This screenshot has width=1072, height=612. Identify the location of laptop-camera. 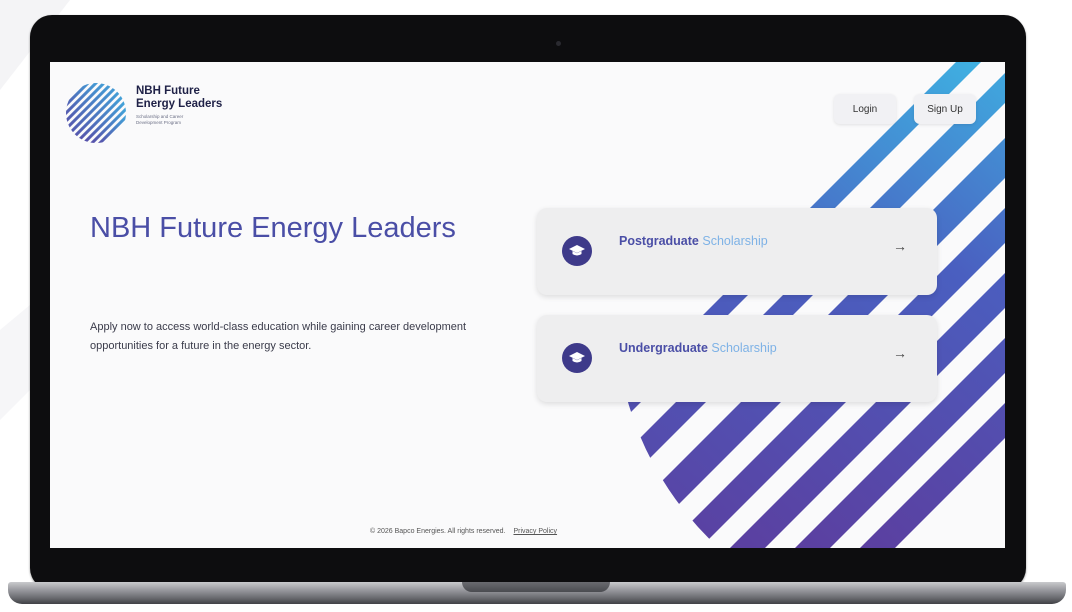
(558, 43).